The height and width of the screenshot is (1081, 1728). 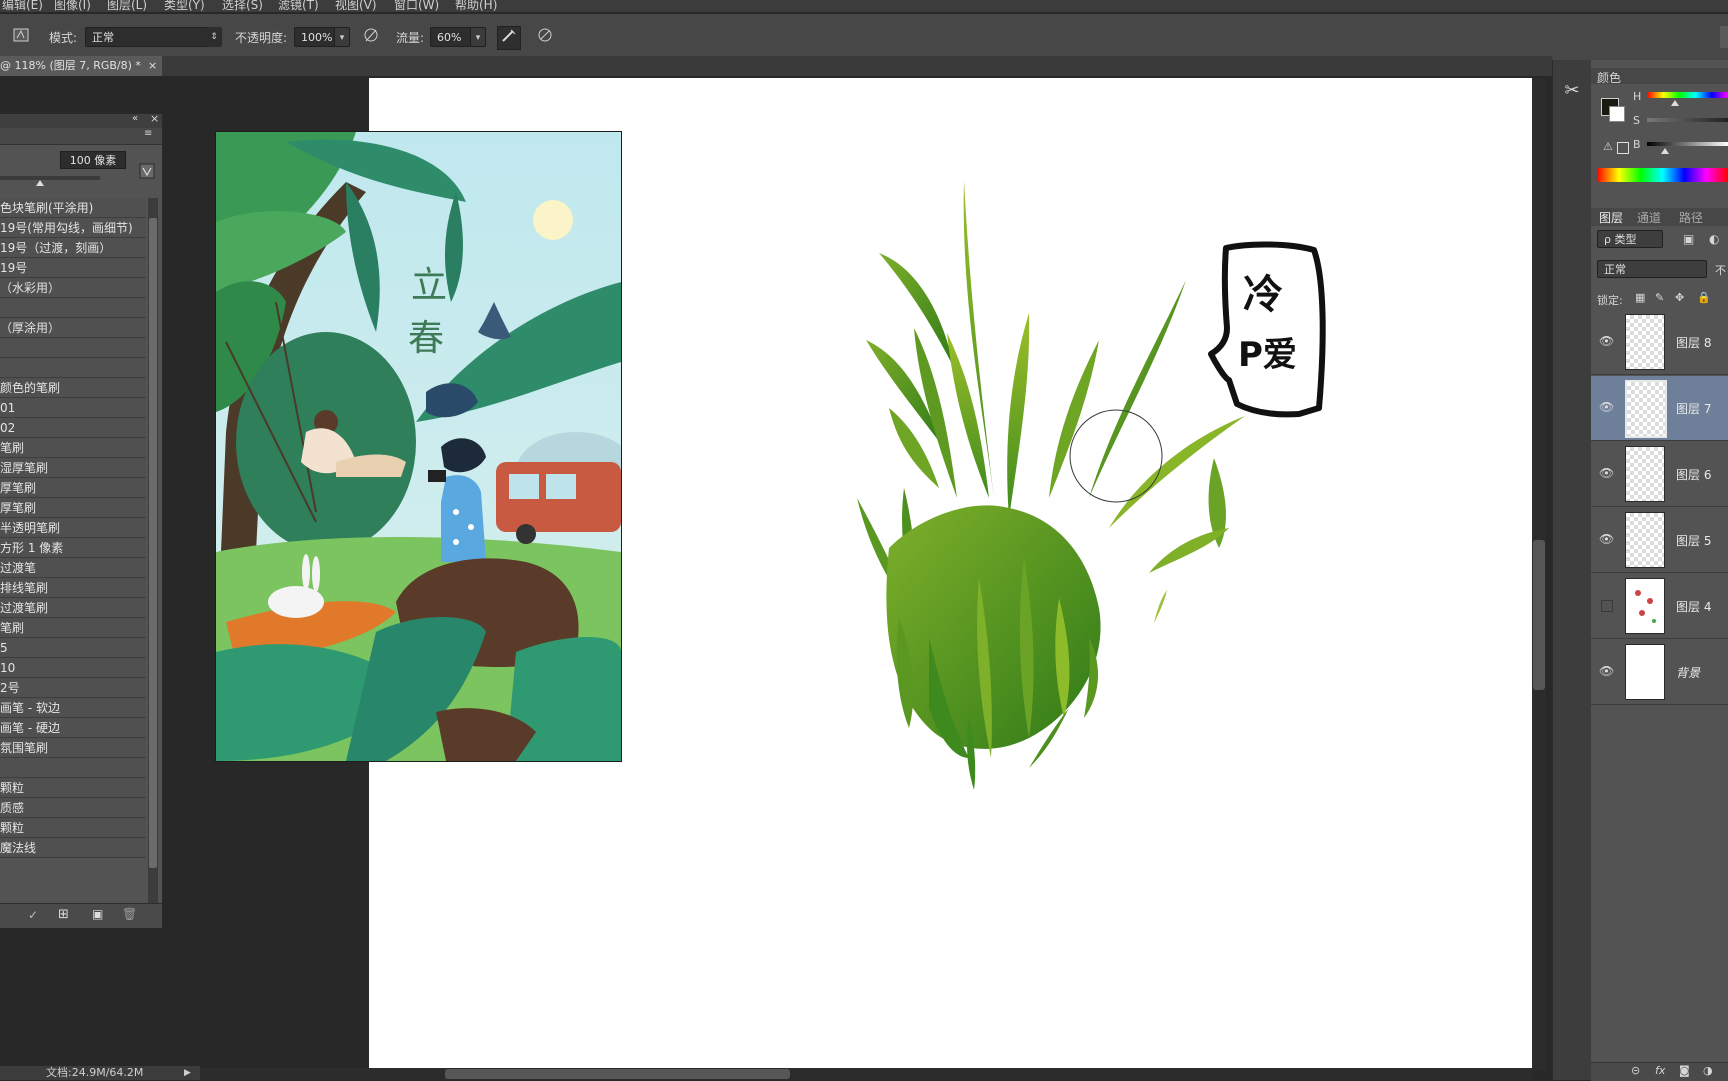 I want to click on layer-filter-select: ρ 类型, so click(x=1630, y=239).